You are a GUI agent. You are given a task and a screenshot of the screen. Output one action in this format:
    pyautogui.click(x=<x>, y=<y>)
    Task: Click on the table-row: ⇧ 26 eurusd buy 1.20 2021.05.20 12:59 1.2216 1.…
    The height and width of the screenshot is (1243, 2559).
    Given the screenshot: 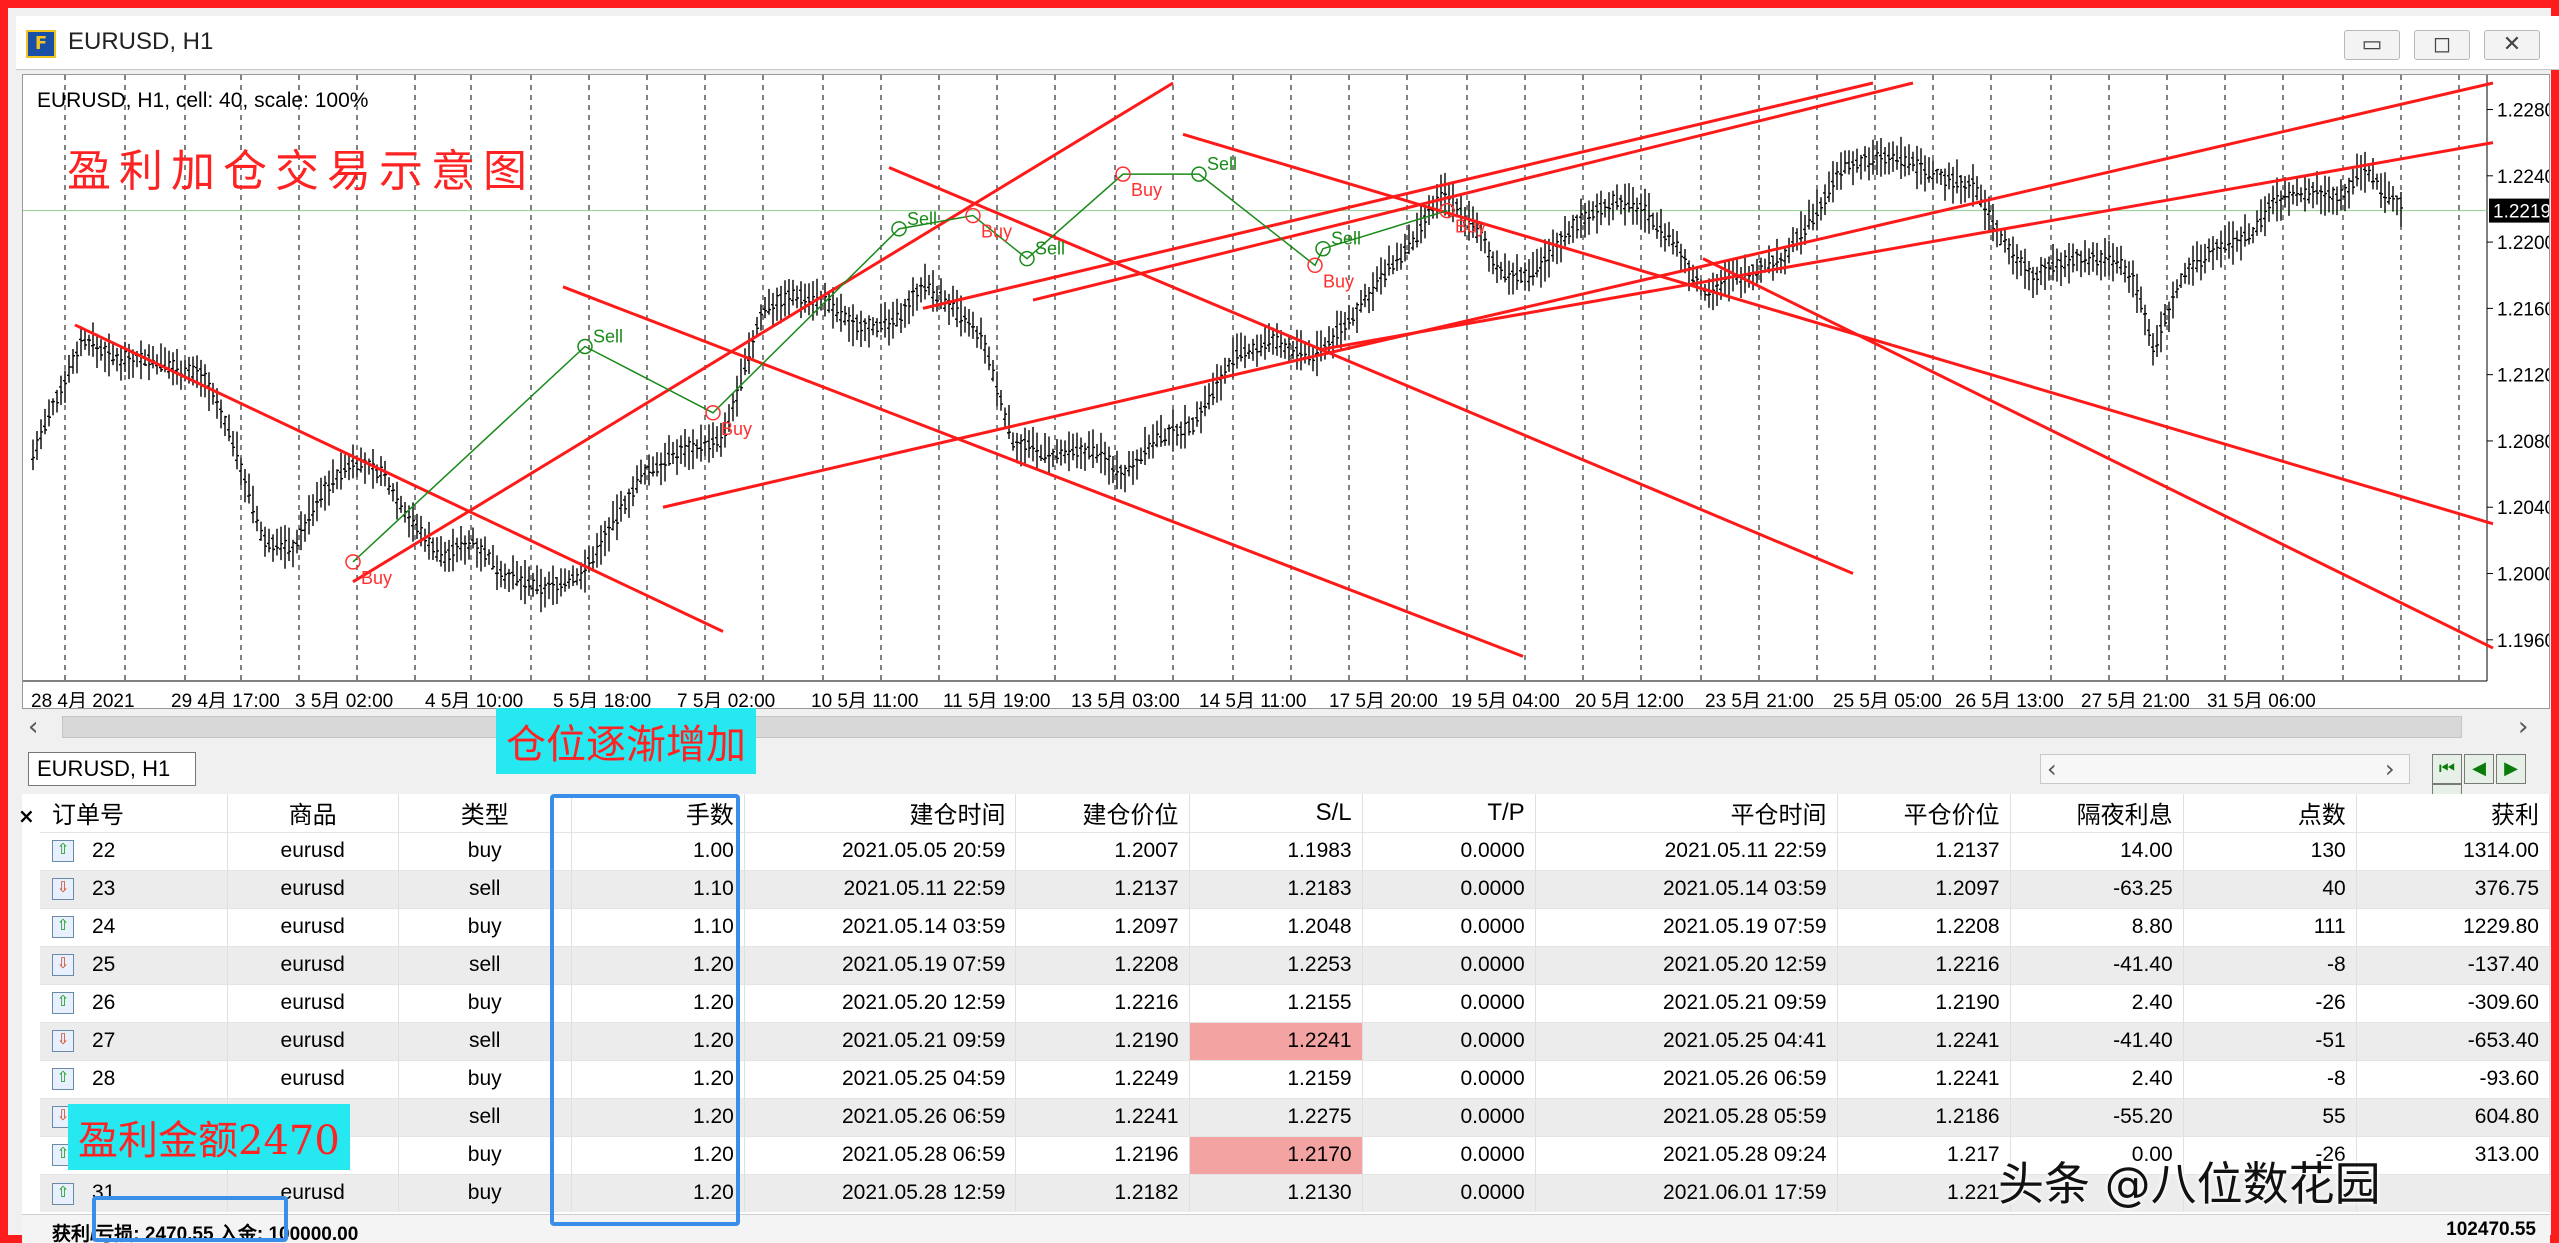 What is the action you would take?
    pyautogui.click(x=1295, y=1002)
    